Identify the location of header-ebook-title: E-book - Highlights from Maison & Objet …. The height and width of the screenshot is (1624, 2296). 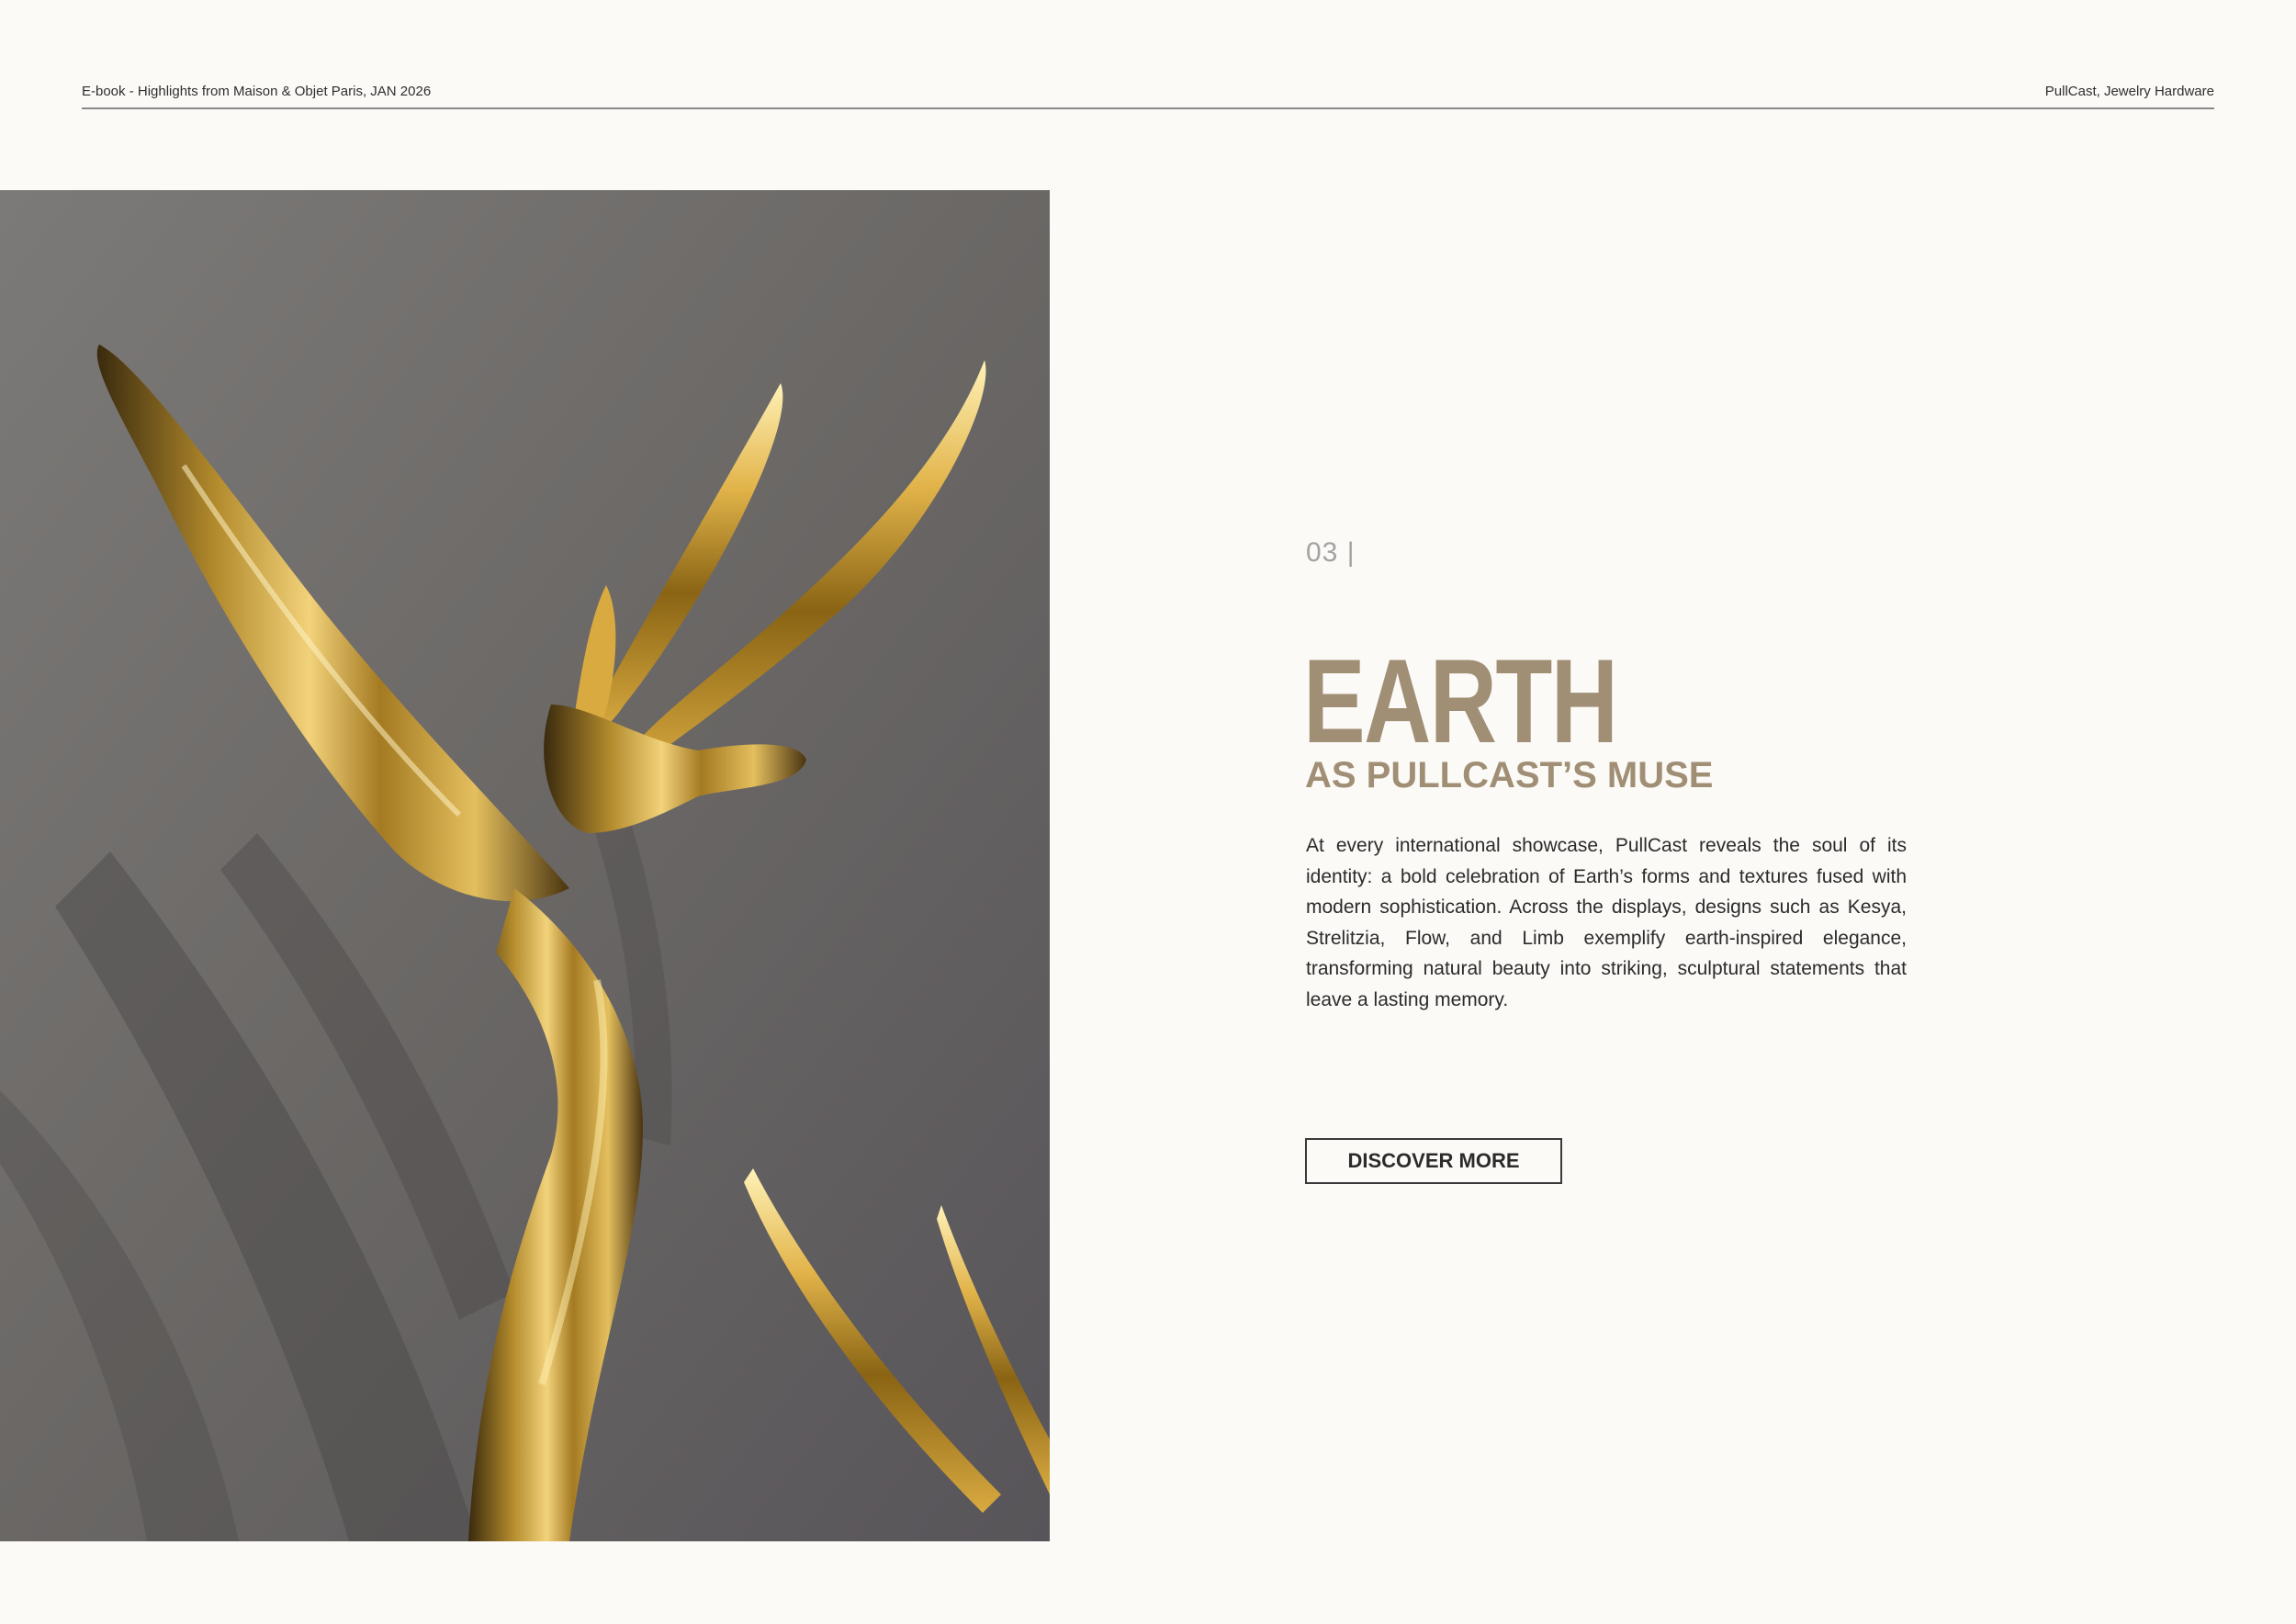
(257, 91).